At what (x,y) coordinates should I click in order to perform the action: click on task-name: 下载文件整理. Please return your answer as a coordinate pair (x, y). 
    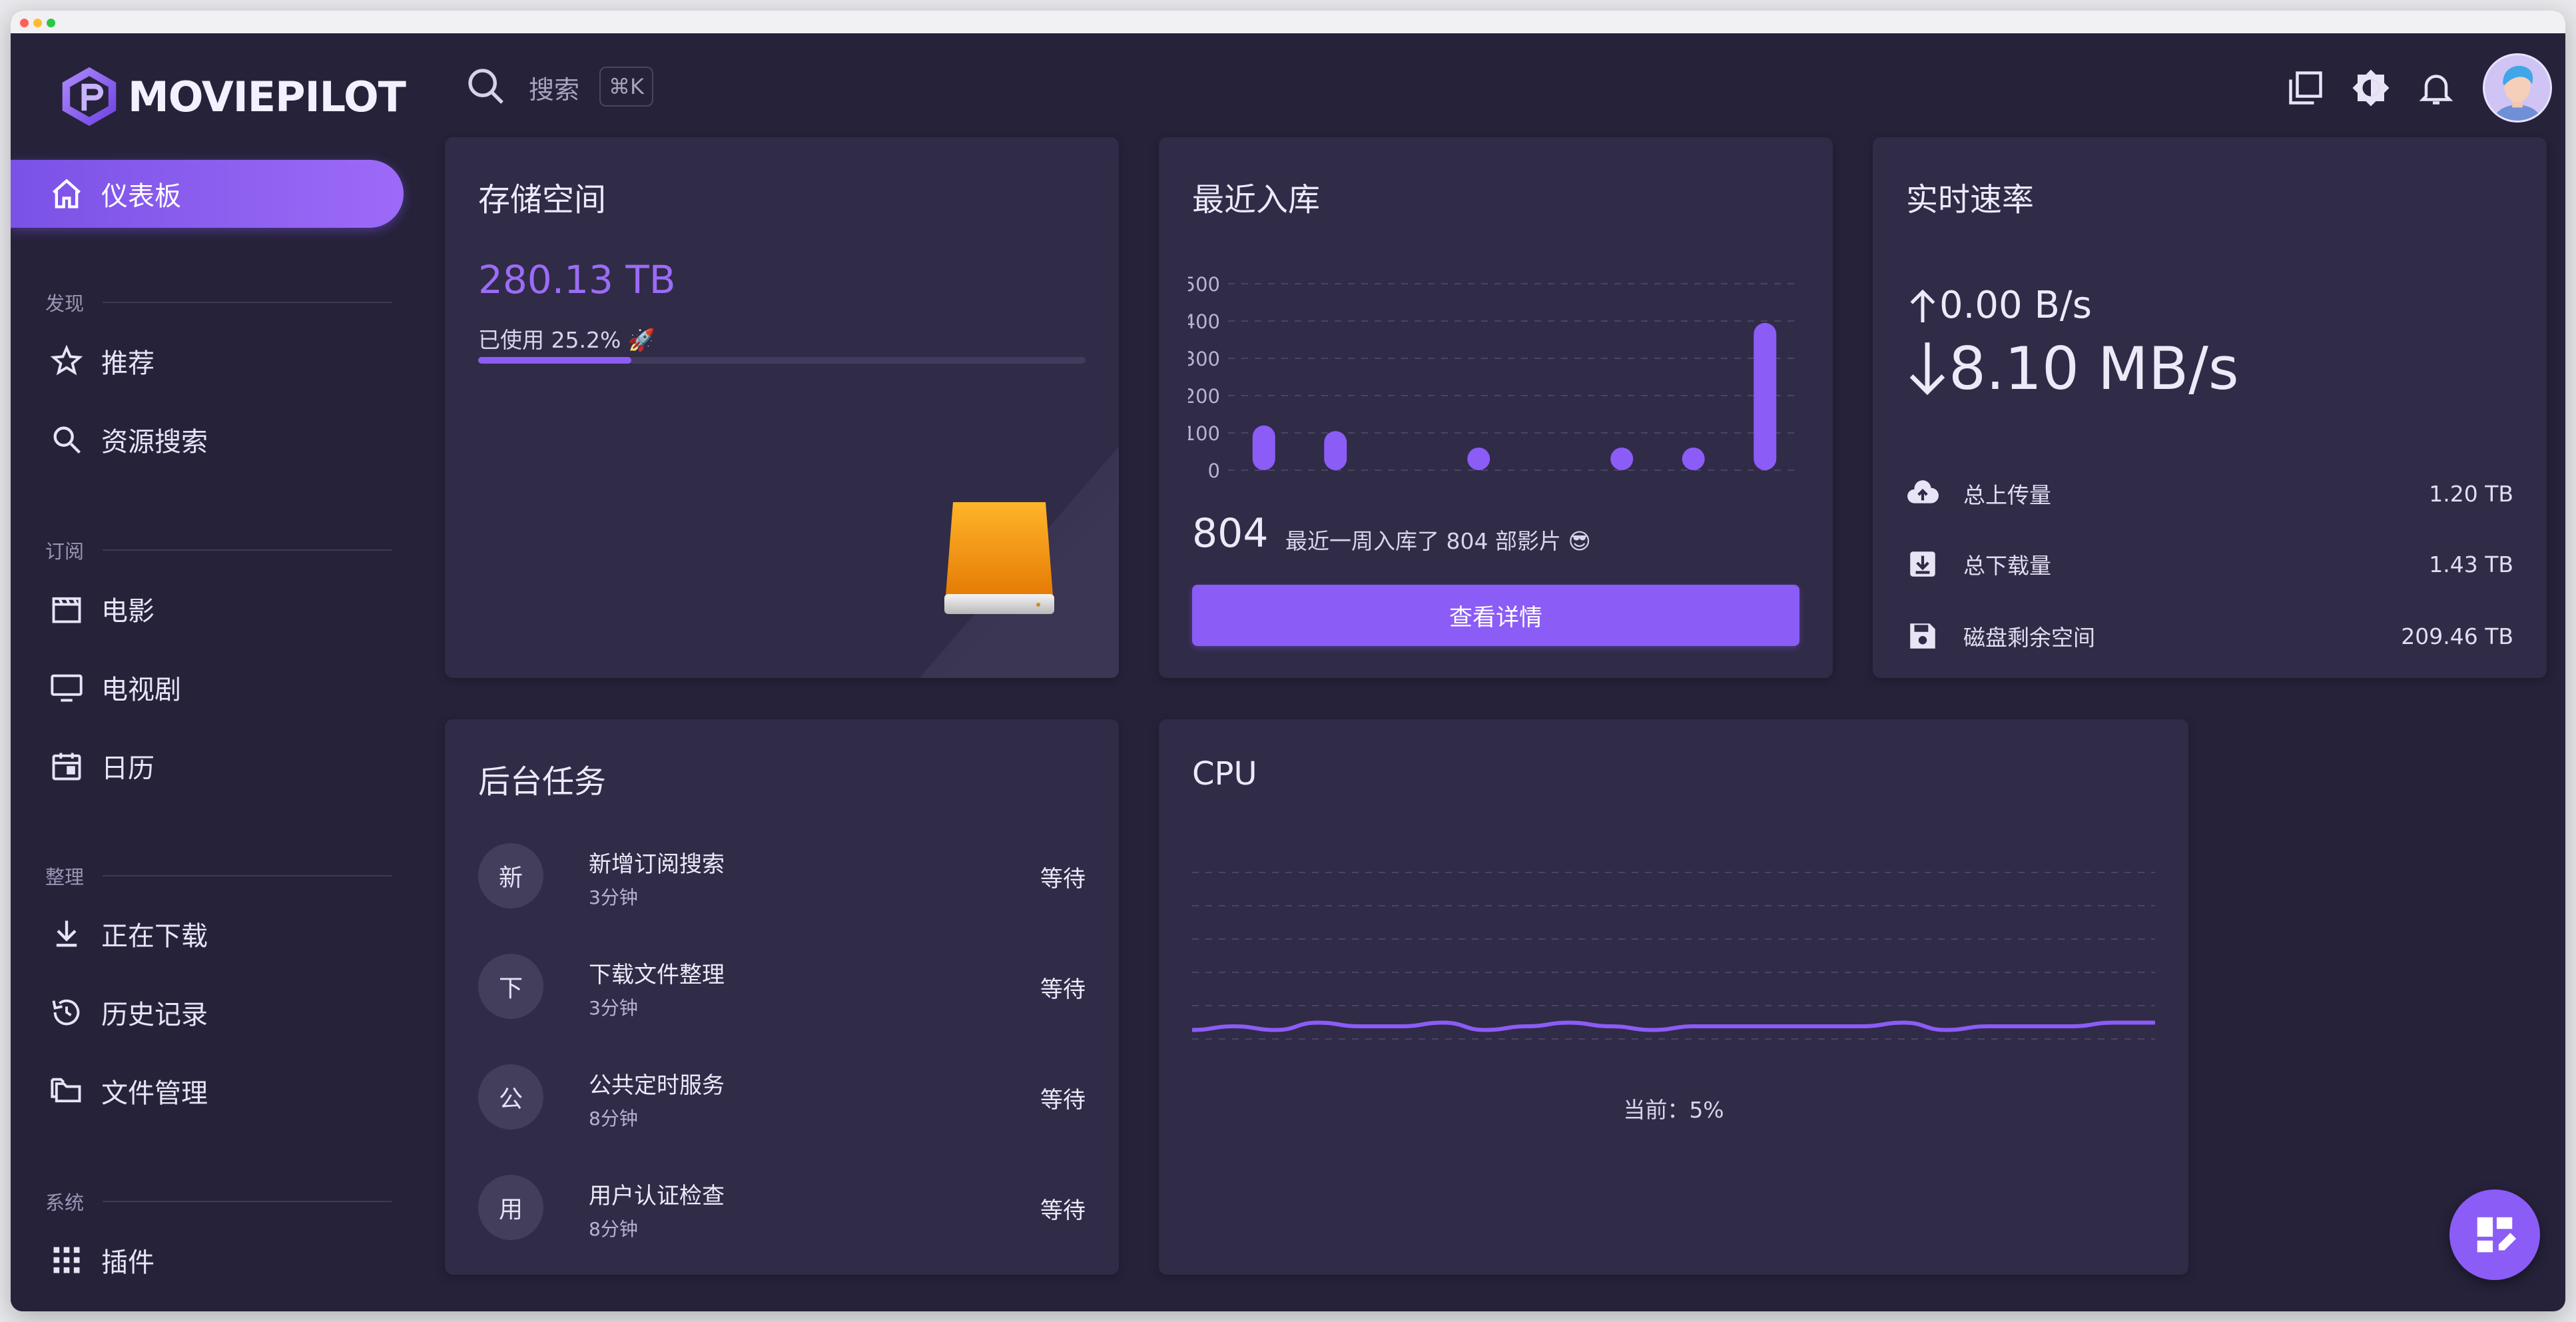
    Looking at the image, I should click on (657, 975).